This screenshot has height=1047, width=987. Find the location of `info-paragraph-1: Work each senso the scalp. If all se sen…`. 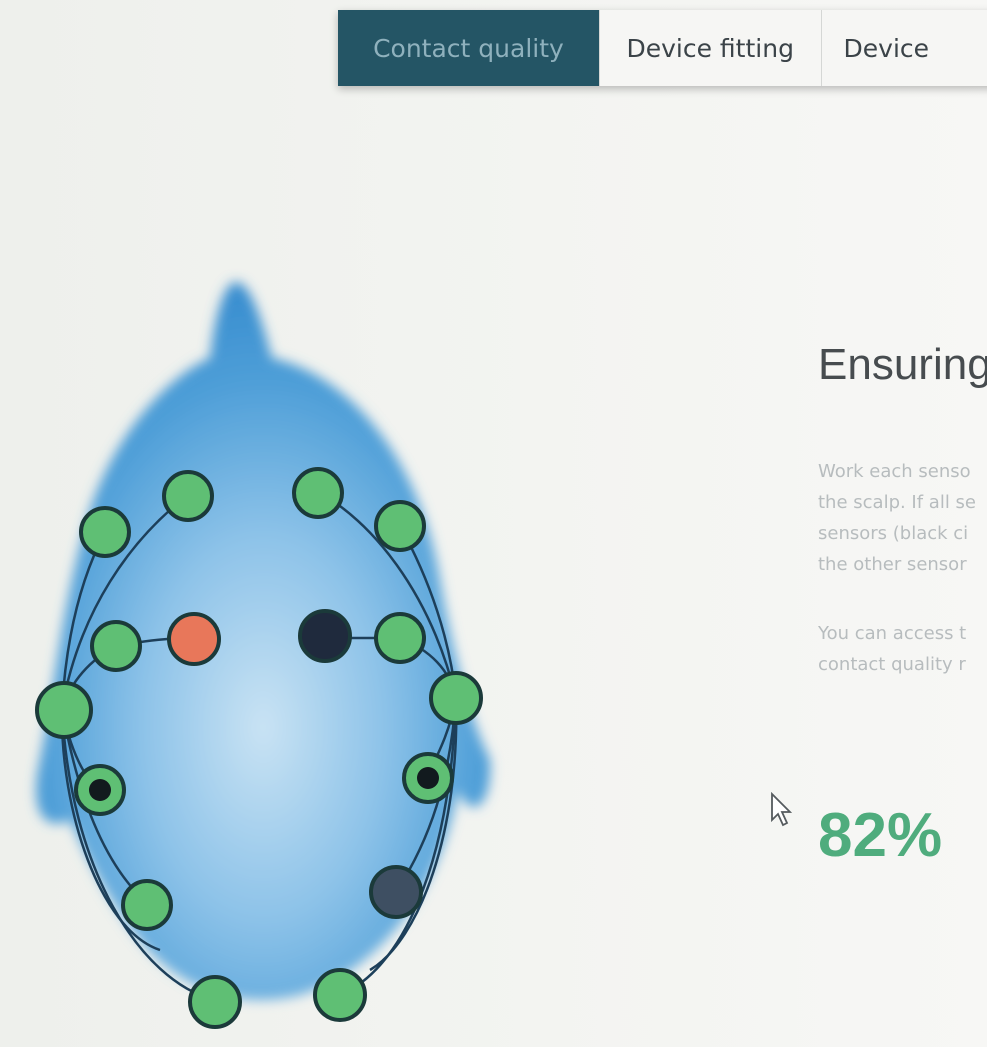

info-paragraph-1: Work each senso the scalp. If all se sen… is located at coordinates (902, 518).